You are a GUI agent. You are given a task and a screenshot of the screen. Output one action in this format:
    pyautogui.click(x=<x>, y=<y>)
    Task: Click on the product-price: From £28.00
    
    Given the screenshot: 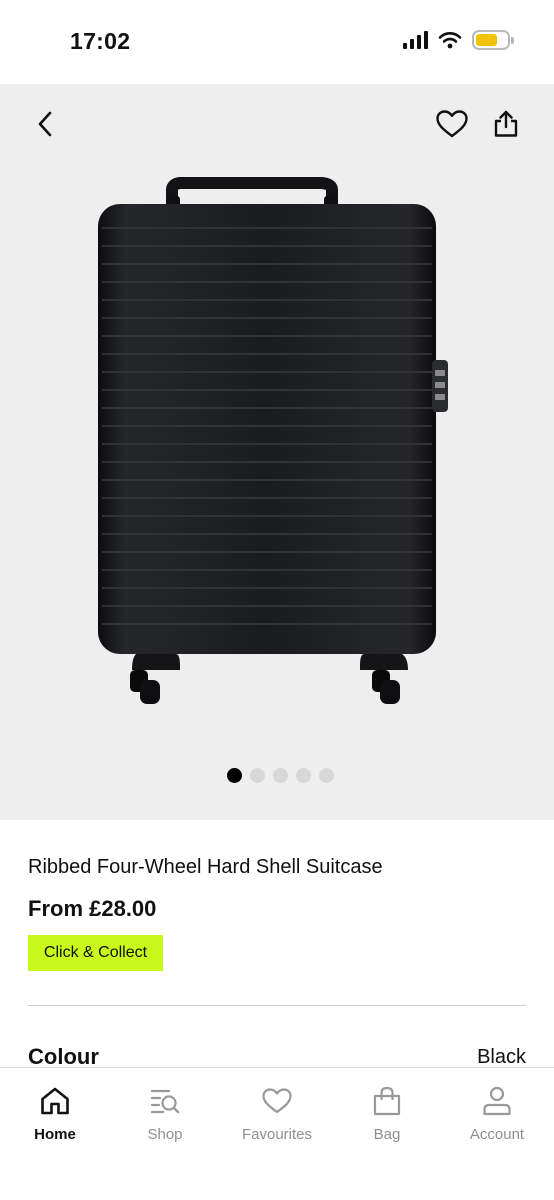 What is the action you would take?
    pyautogui.click(x=92, y=908)
    